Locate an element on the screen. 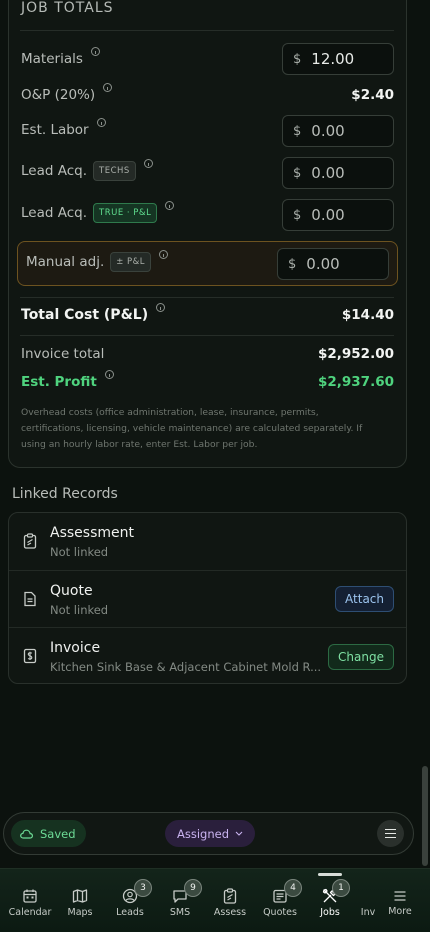 This screenshot has width=430, height=932. record-quote: Quote Not linked Attach is located at coordinates (207, 598).